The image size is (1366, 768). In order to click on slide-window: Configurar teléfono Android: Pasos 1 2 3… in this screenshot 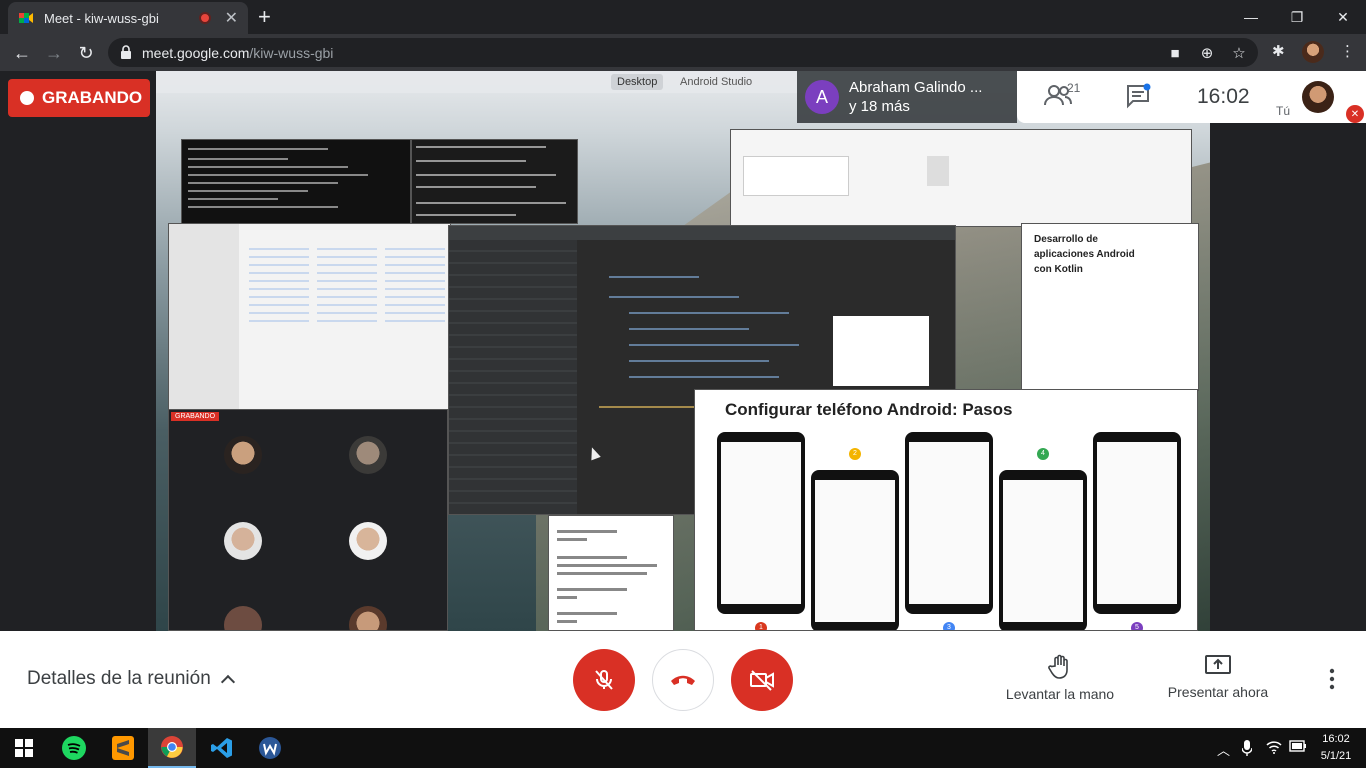, I will do `click(946, 510)`.